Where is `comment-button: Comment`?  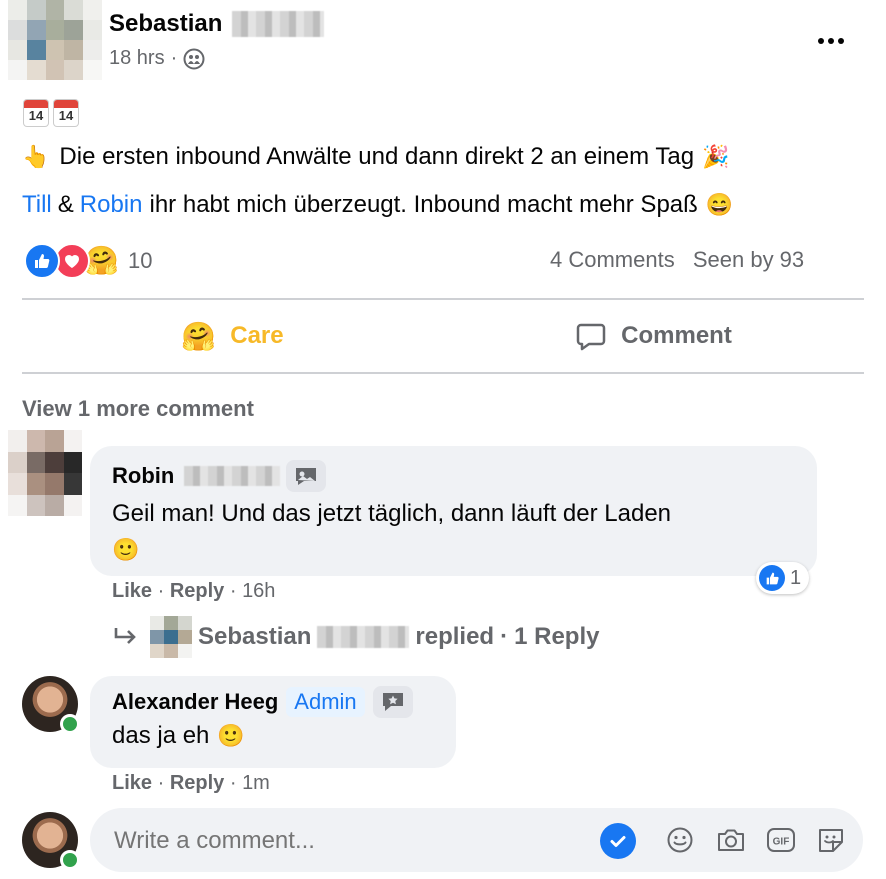 comment-button: Comment is located at coordinates (653, 336).